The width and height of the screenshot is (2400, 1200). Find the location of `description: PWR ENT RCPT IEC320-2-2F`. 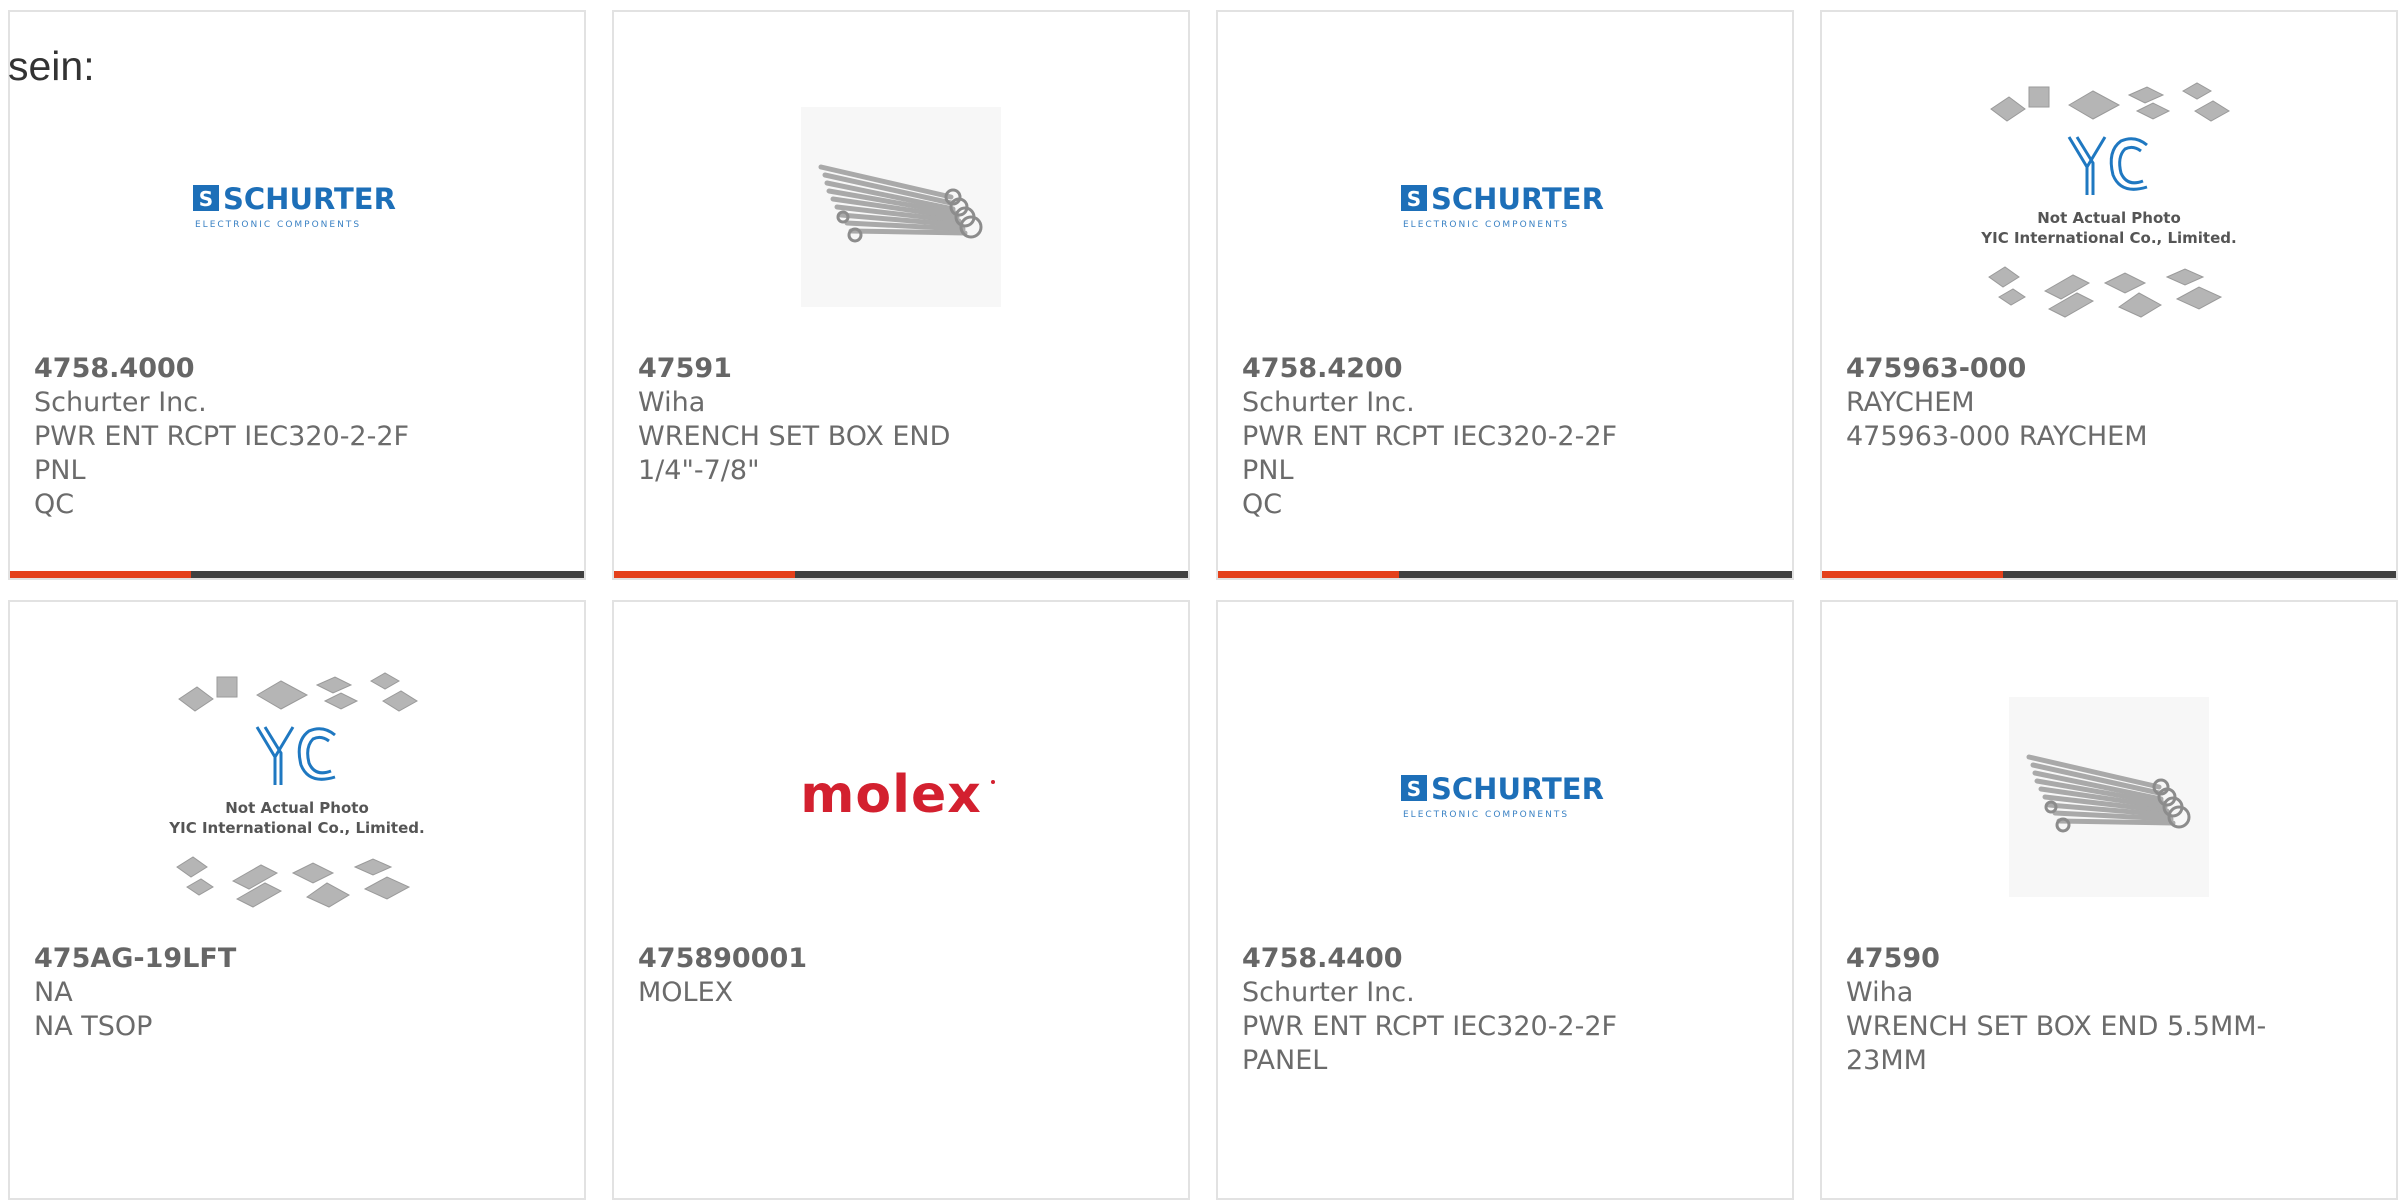

description: PWR ENT RCPT IEC320-2-2F is located at coordinates (1430, 1026).